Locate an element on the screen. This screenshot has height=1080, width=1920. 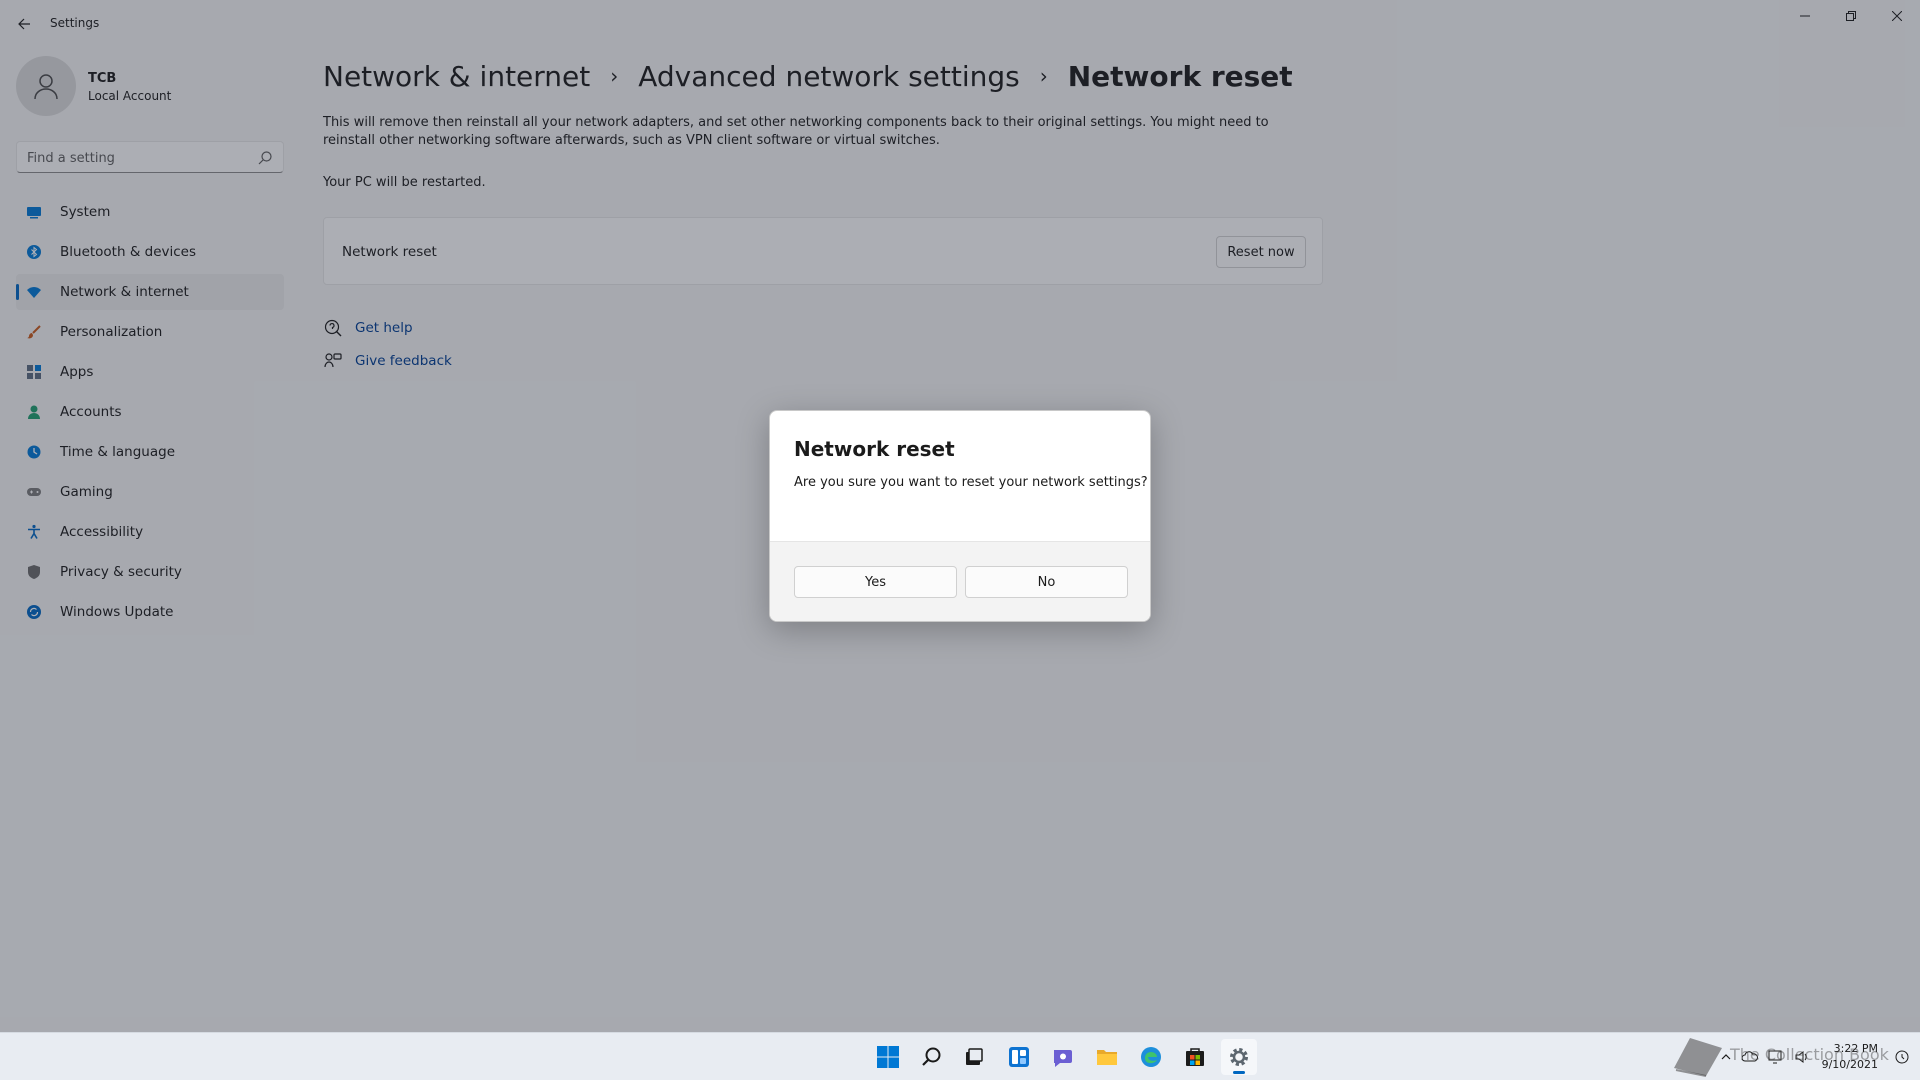
taskbar: 3:22 PM 9/10/2021 is located at coordinates (960, 1056).